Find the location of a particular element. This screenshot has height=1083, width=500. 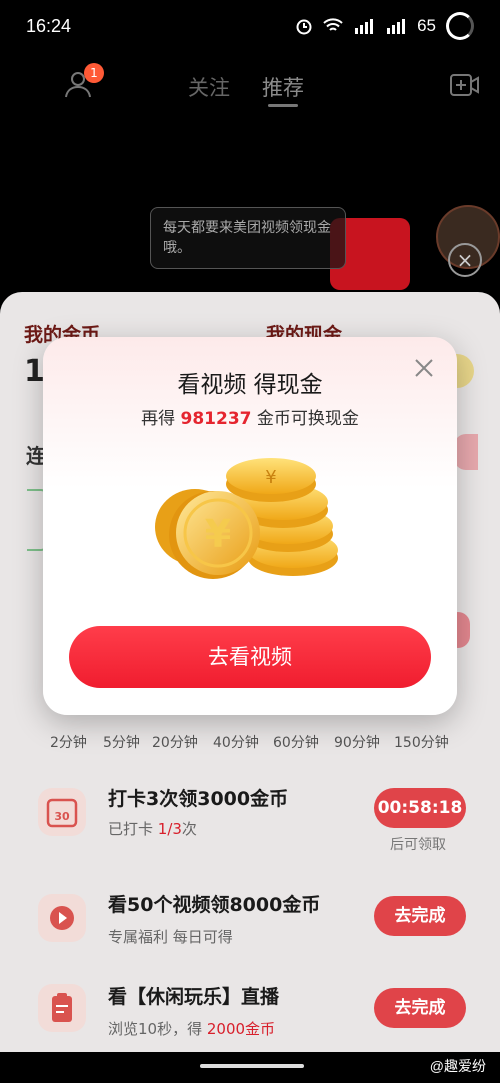

dialog-title: 看视频 得现金 is located at coordinates (250, 385).